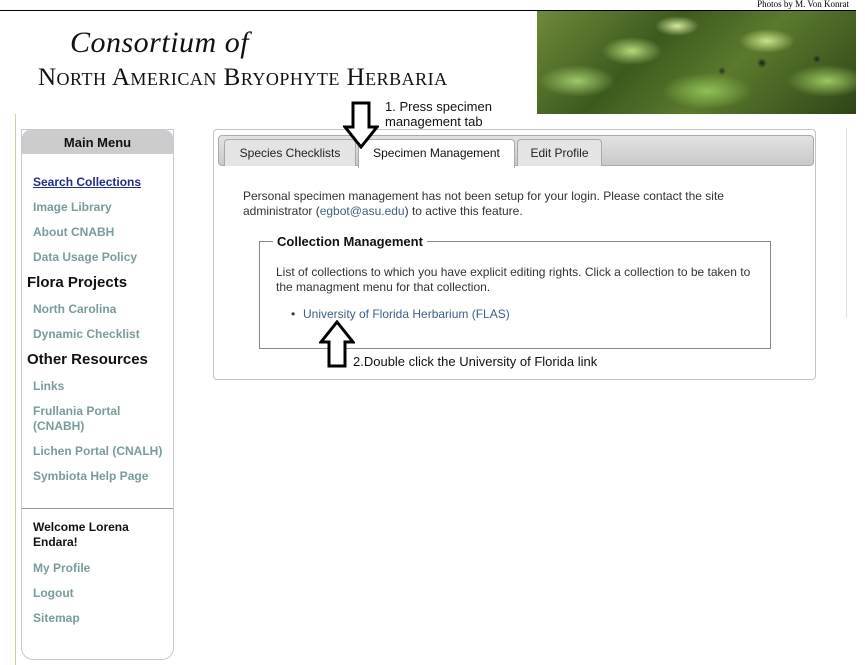 The width and height of the screenshot is (865, 665). What do you see at coordinates (73, 232) in the screenshot?
I see `sidebar-link-about-cnabh: About CNABH` at bounding box center [73, 232].